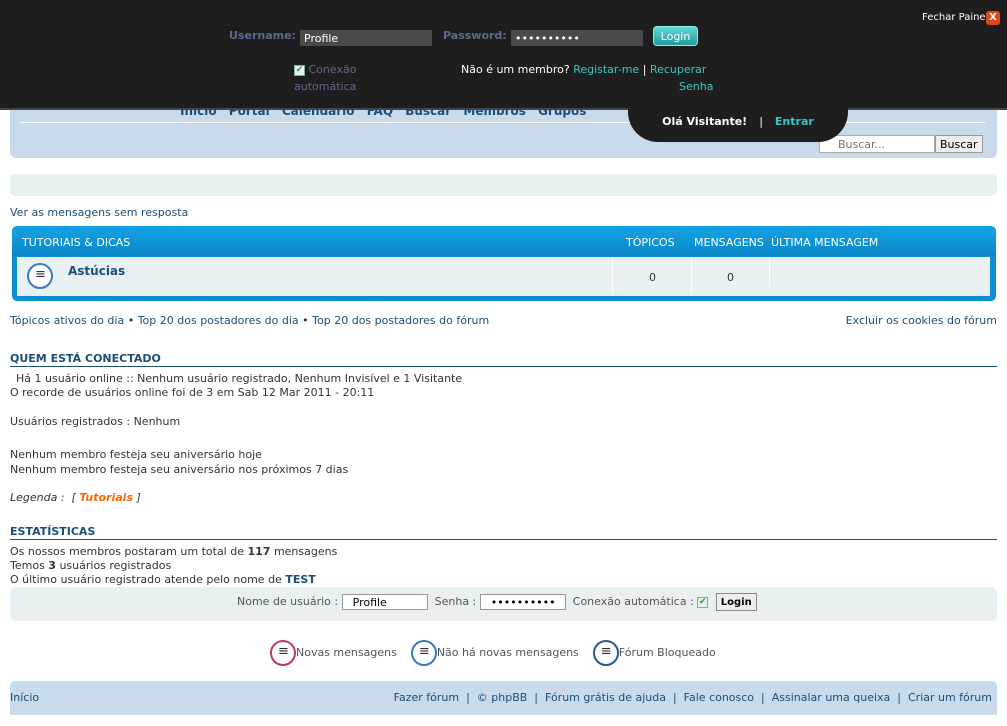  I want to click on col-last: ÚLTIMA MENSAGEM, so click(825, 242).